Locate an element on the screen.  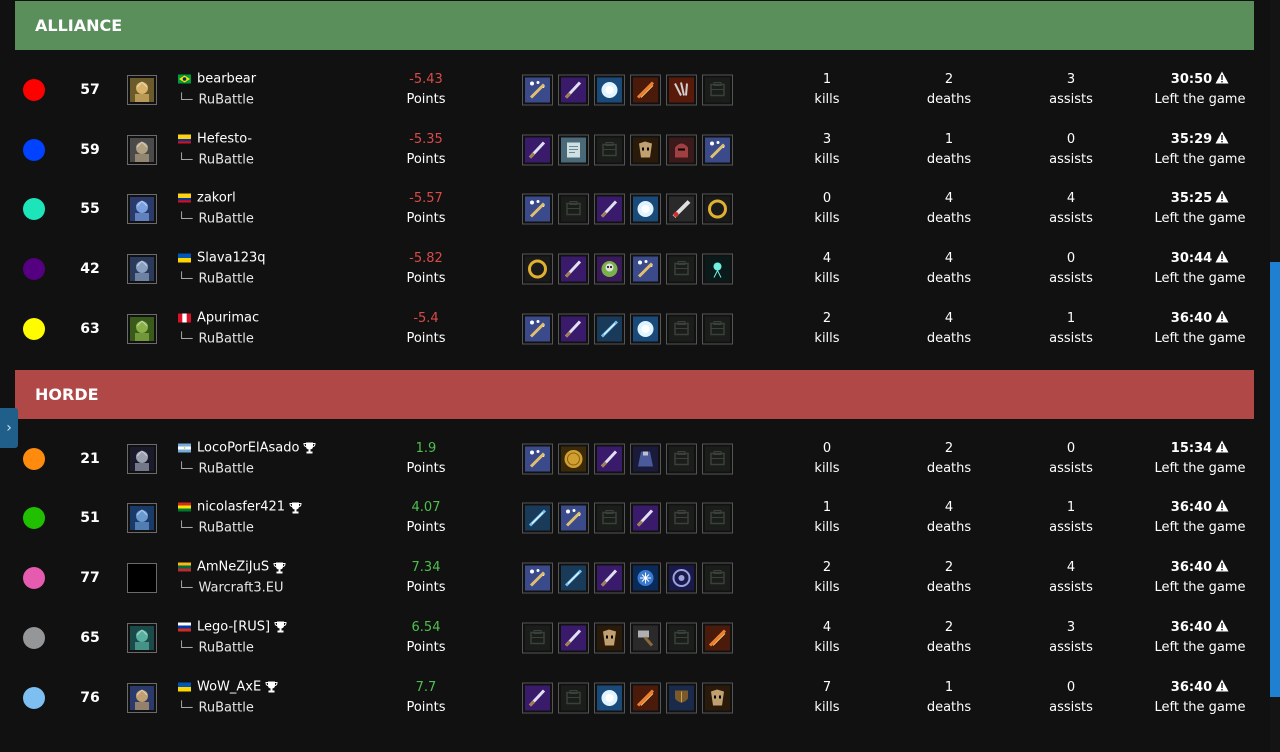
game-time-status: 15:34 Left the game is located at coordinates (1200, 459).